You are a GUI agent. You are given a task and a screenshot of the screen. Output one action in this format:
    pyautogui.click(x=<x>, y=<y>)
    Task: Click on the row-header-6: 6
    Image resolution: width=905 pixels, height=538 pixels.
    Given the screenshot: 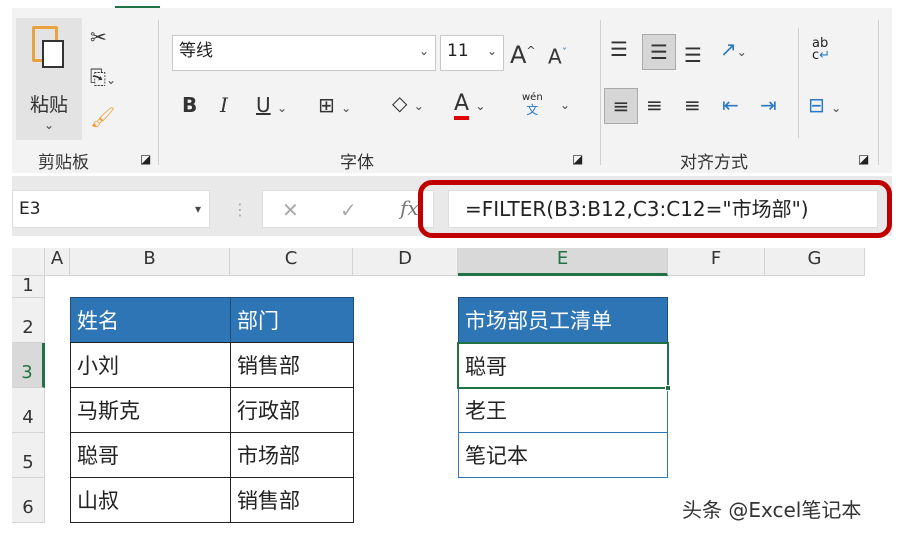 What is the action you would take?
    pyautogui.click(x=28, y=500)
    